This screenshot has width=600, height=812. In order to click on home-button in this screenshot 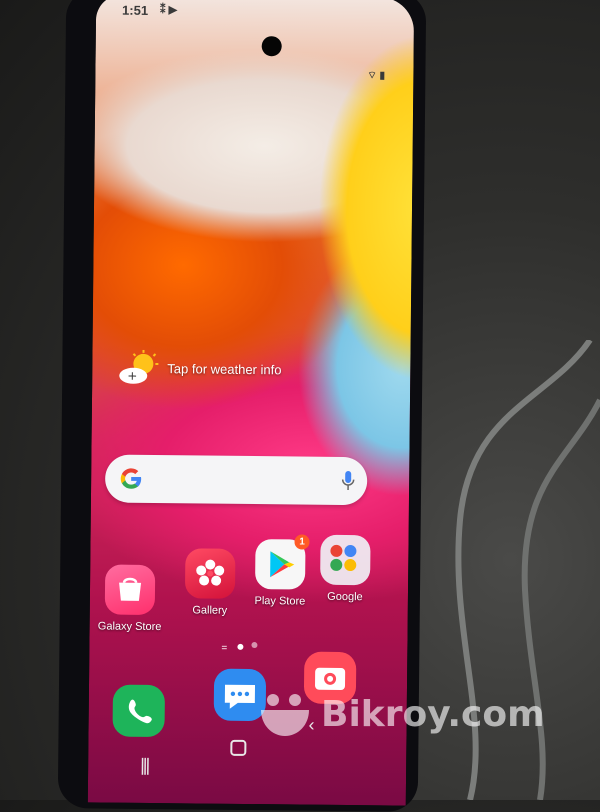, I will do `click(238, 748)`.